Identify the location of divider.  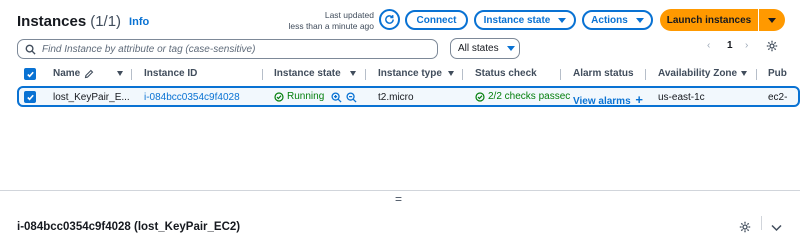
(761, 223).